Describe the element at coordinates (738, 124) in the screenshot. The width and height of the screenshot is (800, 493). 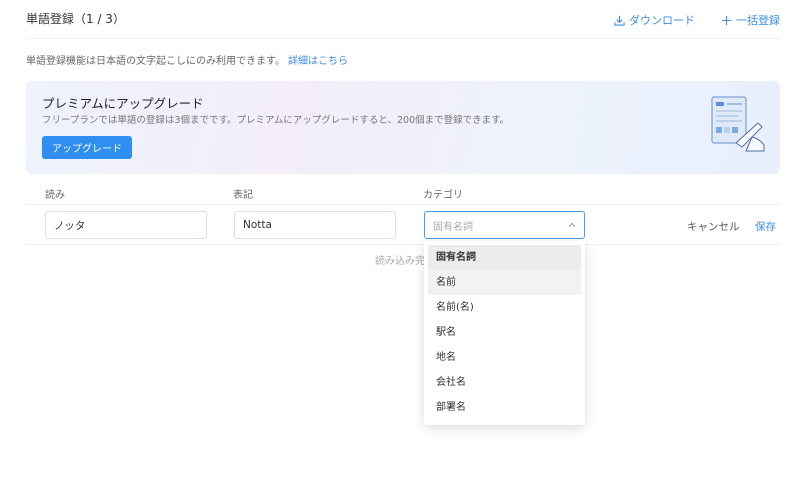
I see `document-illustration-icon` at that location.